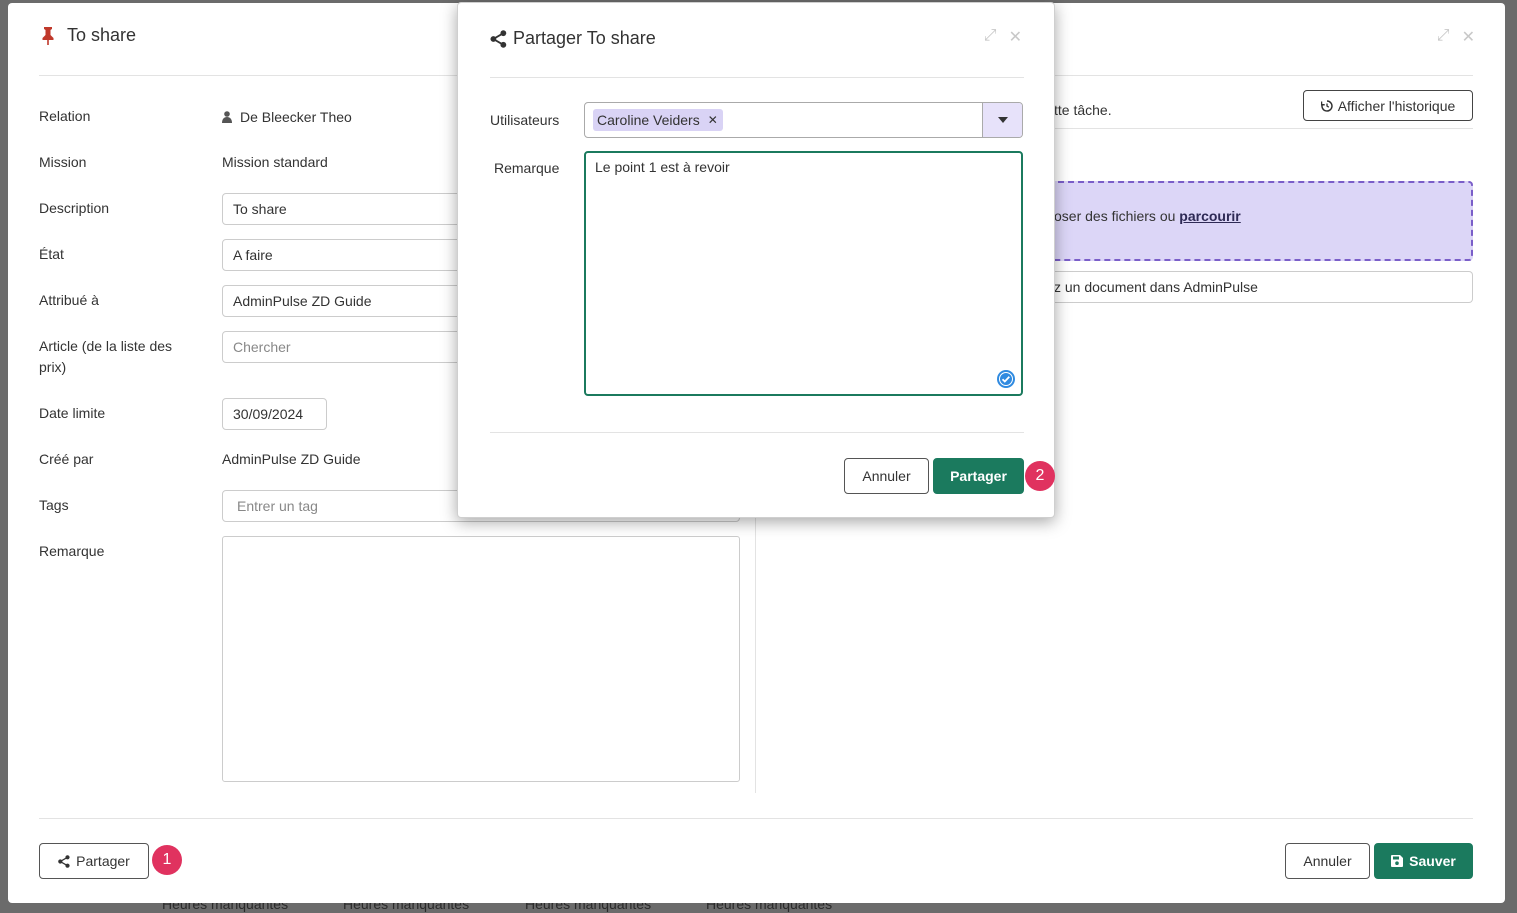  I want to click on share-dialog-header: Partager To share, so click(573, 38).